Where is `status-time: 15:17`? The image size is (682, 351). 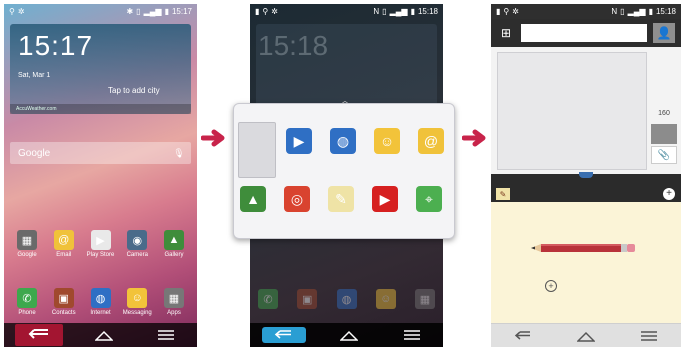 status-time: 15:17 is located at coordinates (181, 11).